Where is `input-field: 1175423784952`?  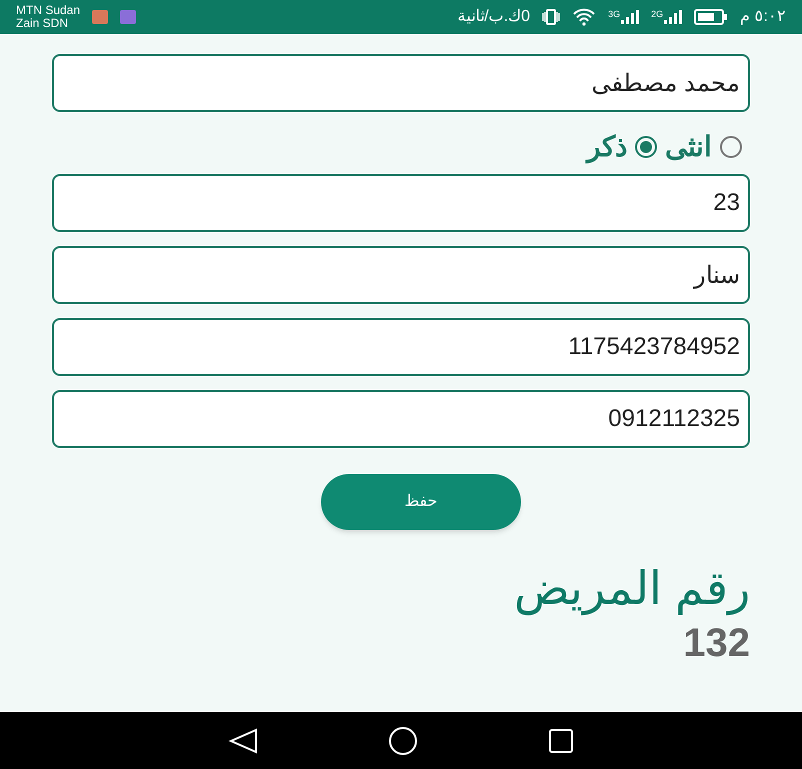
input-field: 1175423784952 is located at coordinates (401, 347).